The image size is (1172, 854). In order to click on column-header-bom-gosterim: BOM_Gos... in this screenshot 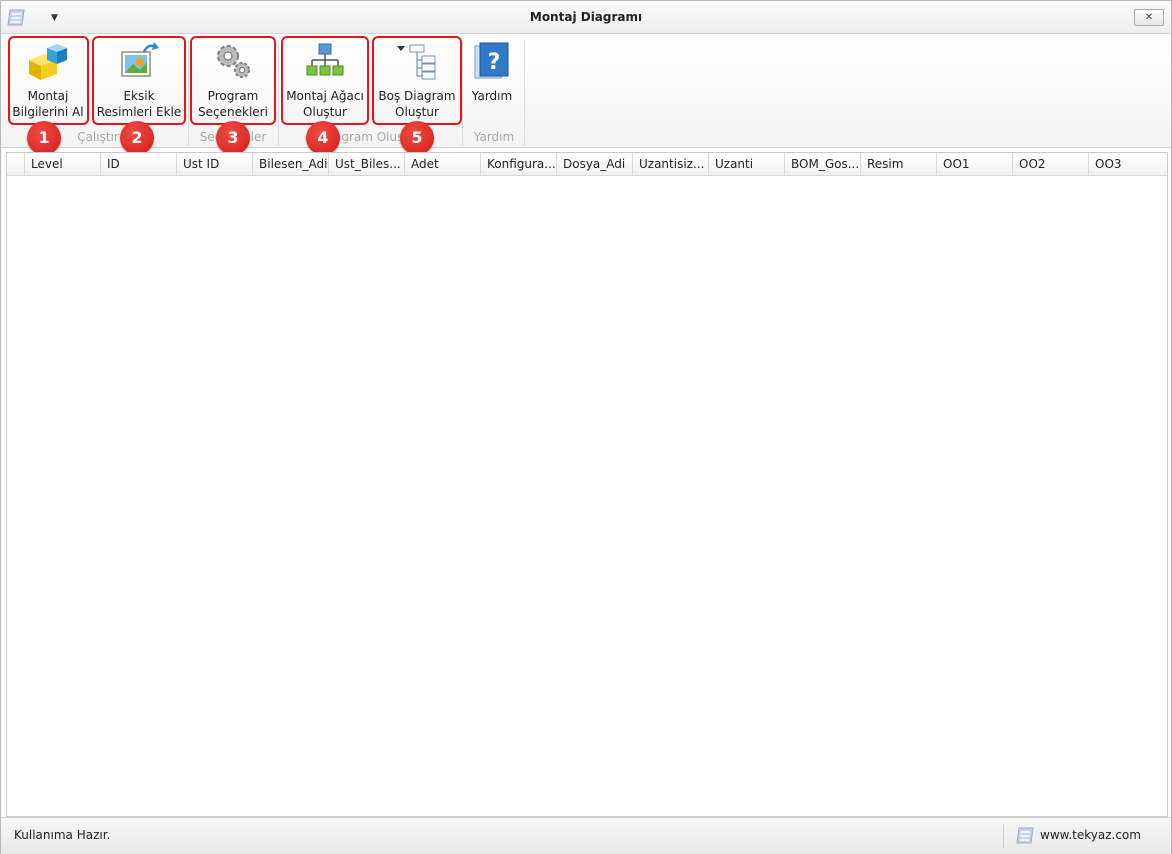, I will do `click(823, 164)`.